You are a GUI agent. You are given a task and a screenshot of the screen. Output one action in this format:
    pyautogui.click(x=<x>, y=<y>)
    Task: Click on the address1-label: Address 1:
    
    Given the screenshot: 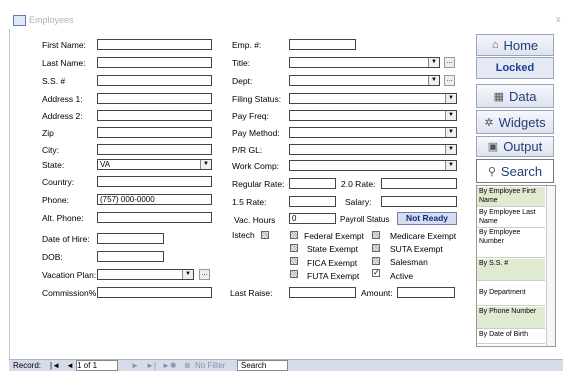 What is the action you would take?
    pyautogui.click(x=62, y=99)
    